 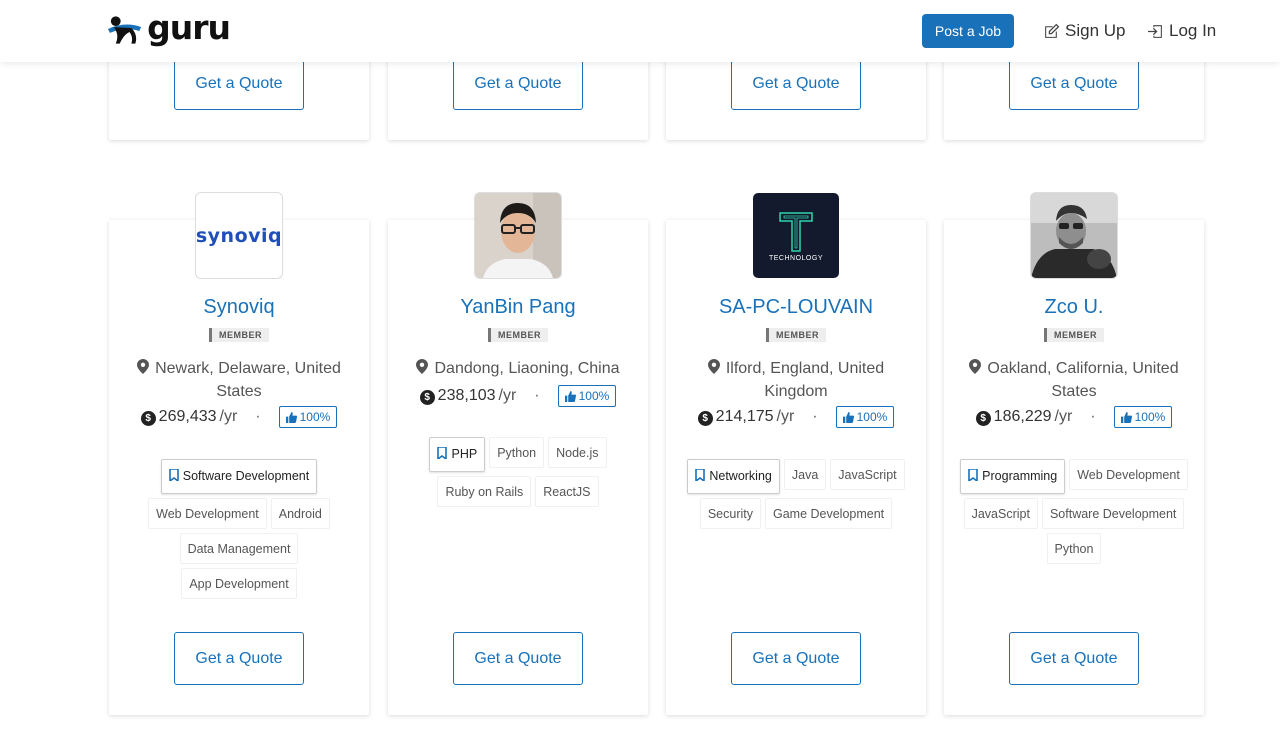 What do you see at coordinates (457, 454) in the screenshot?
I see `skill-tag-primary: PHP` at bounding box center [457, 454].